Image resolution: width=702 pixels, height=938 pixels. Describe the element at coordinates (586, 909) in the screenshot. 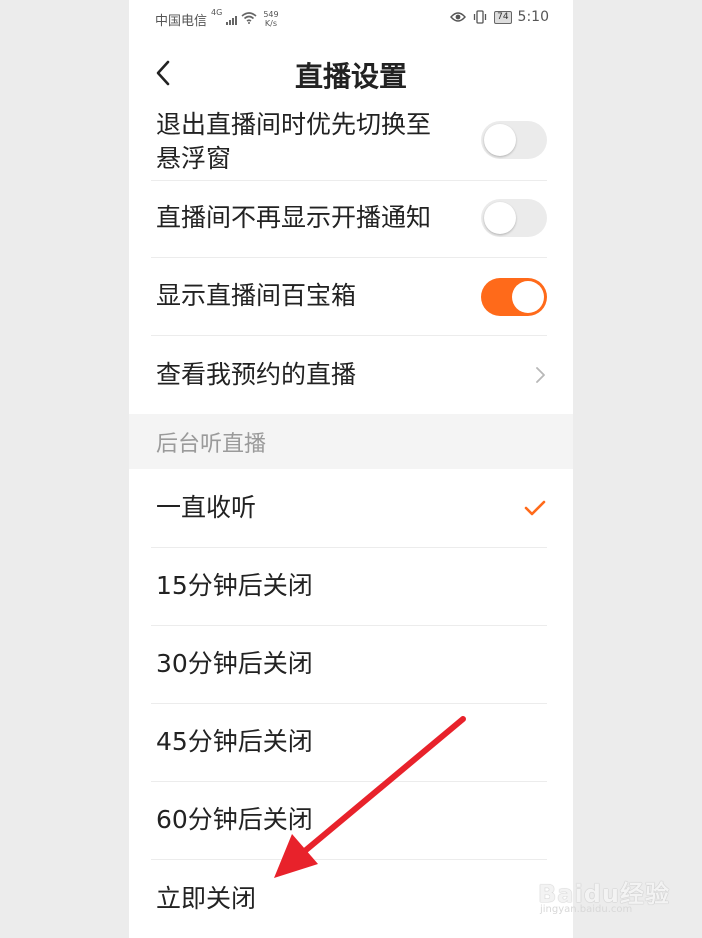

I see `watermark-url: jingyan.baidu.com` at that location.